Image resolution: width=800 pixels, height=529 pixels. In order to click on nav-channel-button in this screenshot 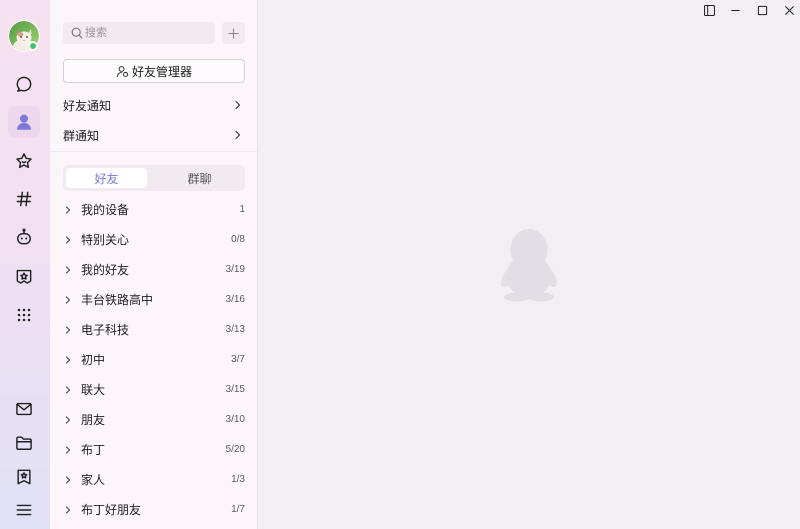, I will do `click(24, 199)`.